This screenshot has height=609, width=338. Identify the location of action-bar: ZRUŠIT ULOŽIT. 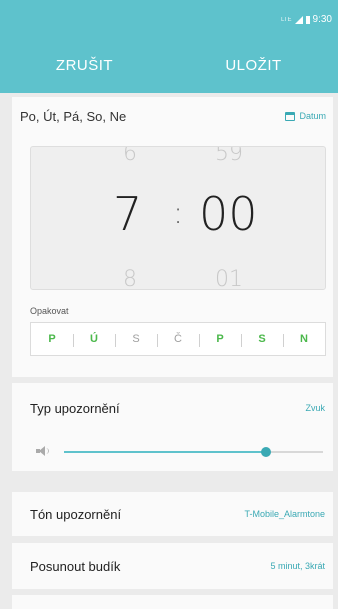
(169, 65).